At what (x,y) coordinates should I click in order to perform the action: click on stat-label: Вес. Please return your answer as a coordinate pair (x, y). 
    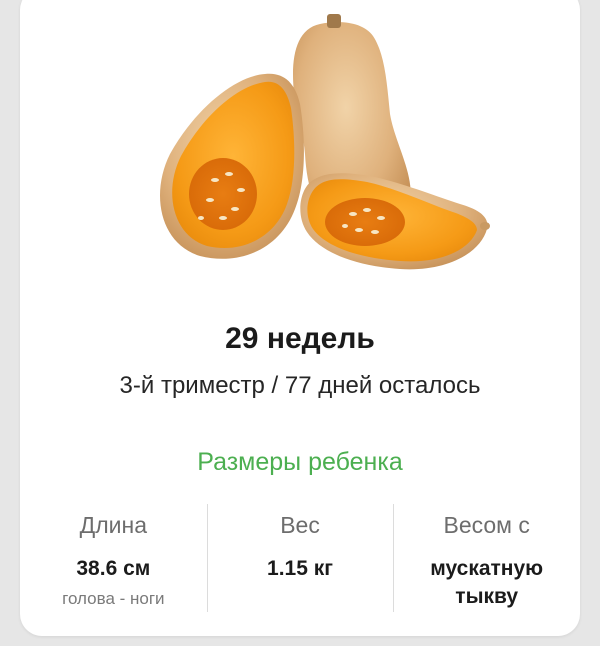
    Looking at the image, I should click on (300, 525).